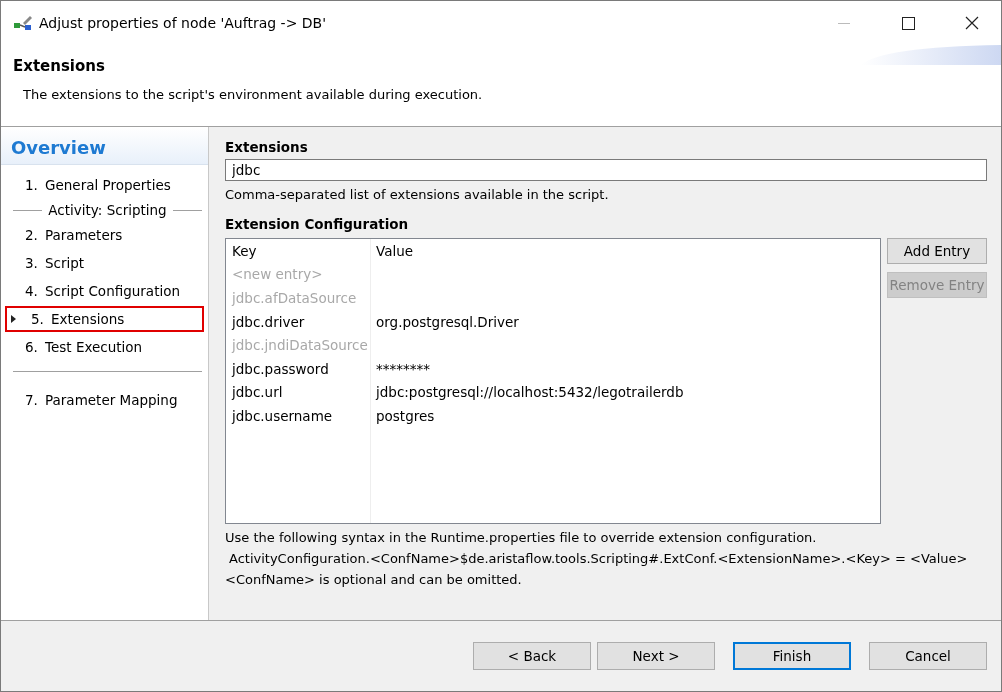 The image size is (1002, 692). What do you see at coordinates (606, 170) in the screenshot?
I see `extensions-field: jdbc` at bounding box center [606, 170].